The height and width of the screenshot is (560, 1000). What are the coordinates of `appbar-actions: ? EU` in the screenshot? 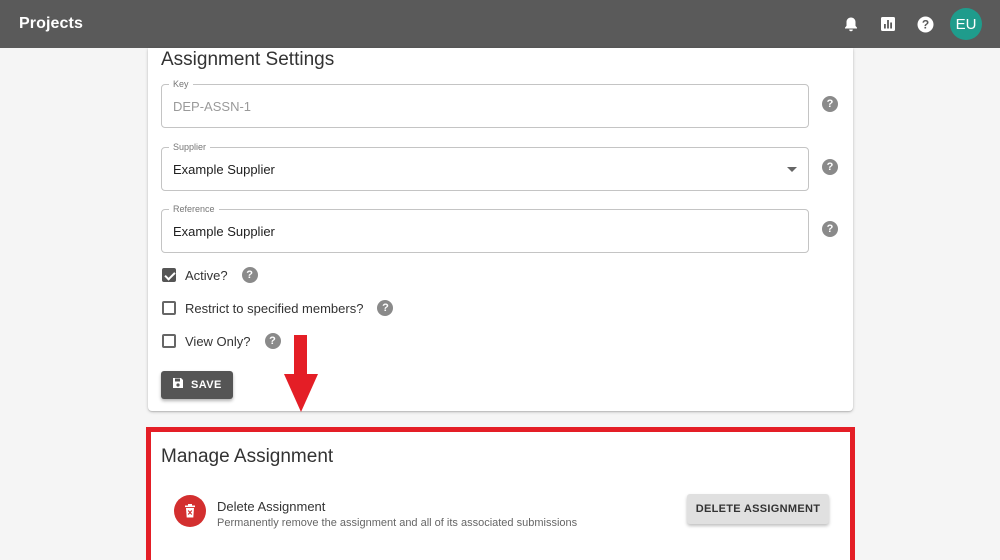 It's located at (904, 24).